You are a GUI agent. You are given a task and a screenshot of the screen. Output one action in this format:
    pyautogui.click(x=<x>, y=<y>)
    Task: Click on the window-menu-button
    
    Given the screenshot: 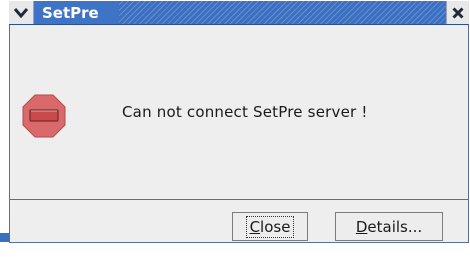 What is the action you would take?
    pyautogui.click(x=21, y=12)
    